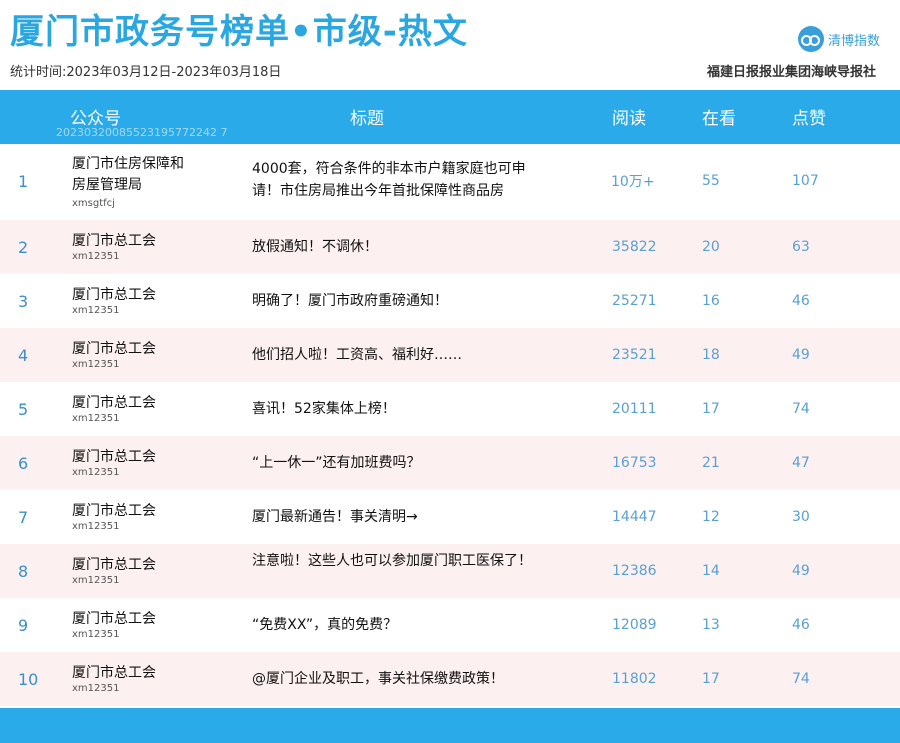 Image resolution: width=900 pixels, height=743 pixels. What do you see at coordinates (801, 247) in the screenshot?
I see `like-count: 63` at bounding box center [801, 247].